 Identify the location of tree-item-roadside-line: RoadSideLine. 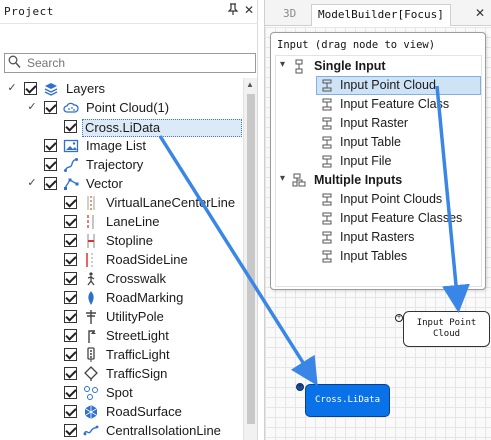
(121, 260).